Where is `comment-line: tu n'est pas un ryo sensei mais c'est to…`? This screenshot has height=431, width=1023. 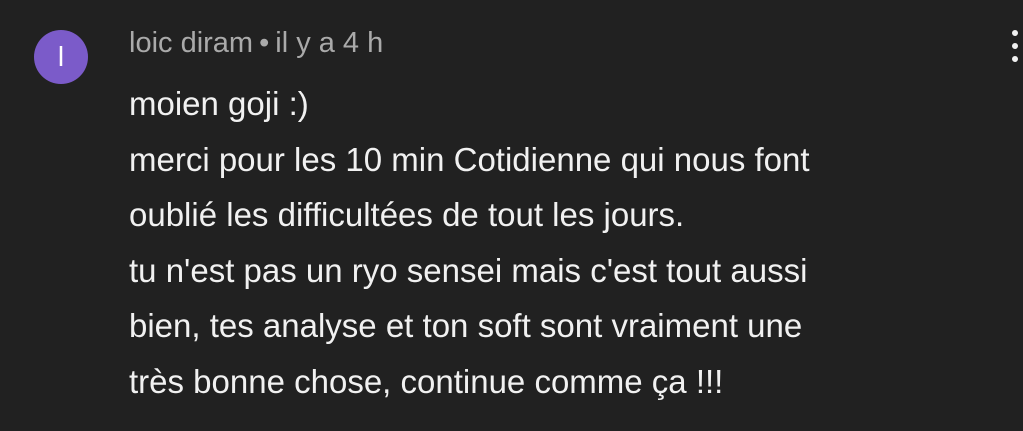
comment-line: tu n'est pas un ryo sensei mais c'est to… is located at coordinates (468, 270).